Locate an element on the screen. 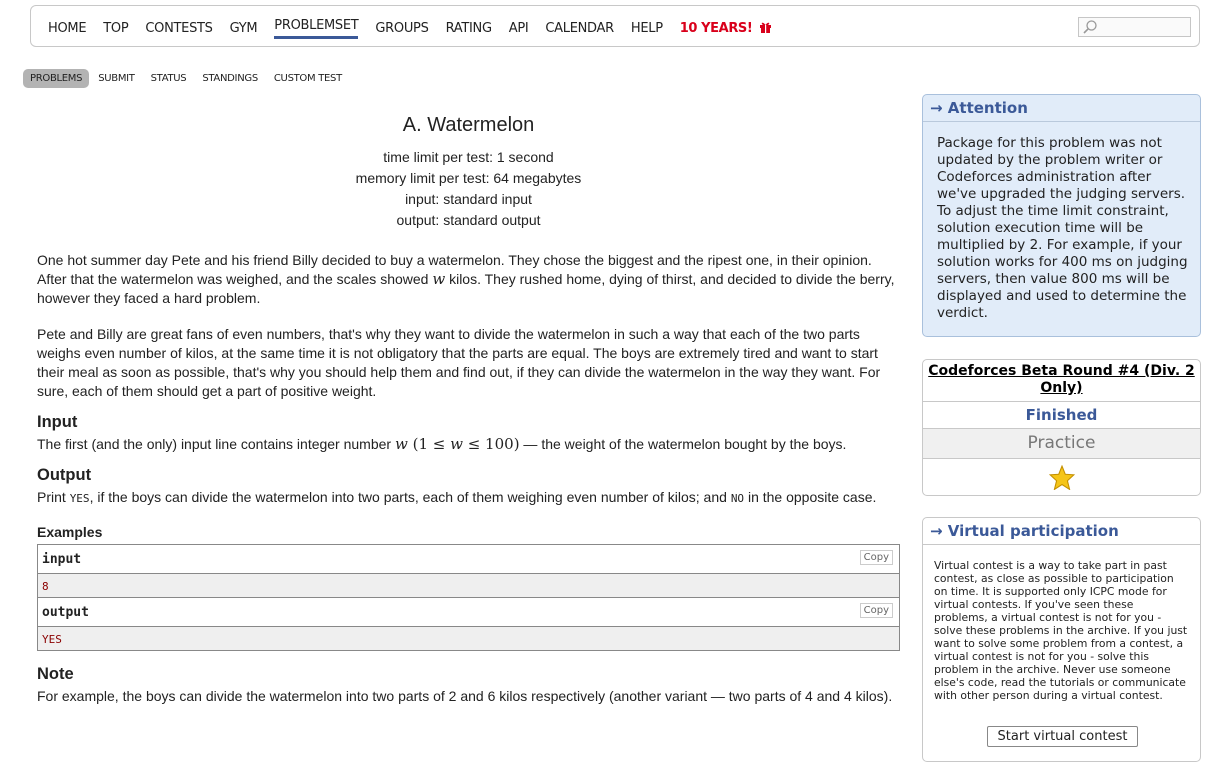 The width and height of the screenshot is (1215, 772). nav-contests: CONTESTS is located at coordinates (179, 27).